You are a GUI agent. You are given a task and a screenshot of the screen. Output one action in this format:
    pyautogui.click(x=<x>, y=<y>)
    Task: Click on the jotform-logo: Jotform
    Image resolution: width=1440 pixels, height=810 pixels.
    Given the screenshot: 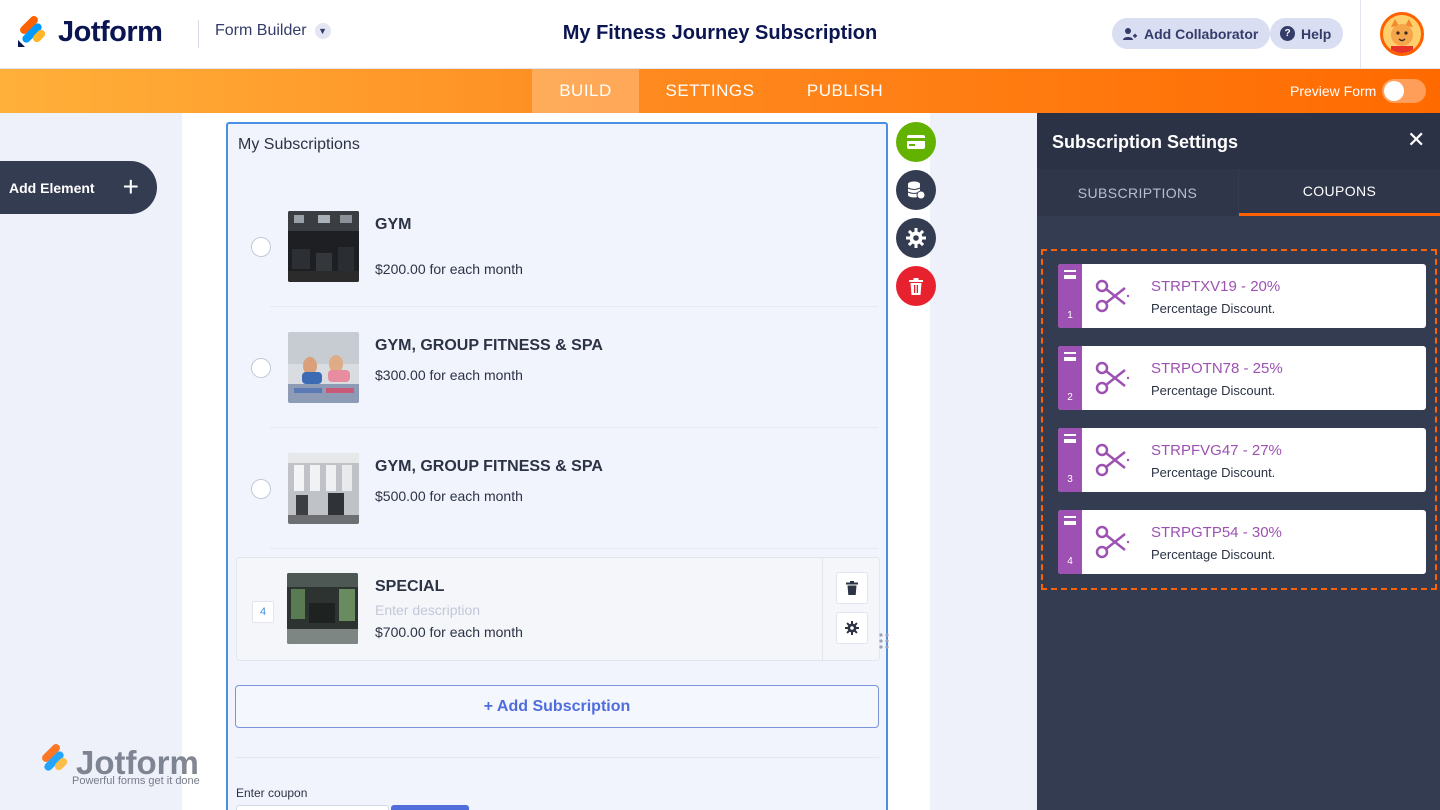 What is the action you would take?
    pyautogui.click(x=89, y=32)
    